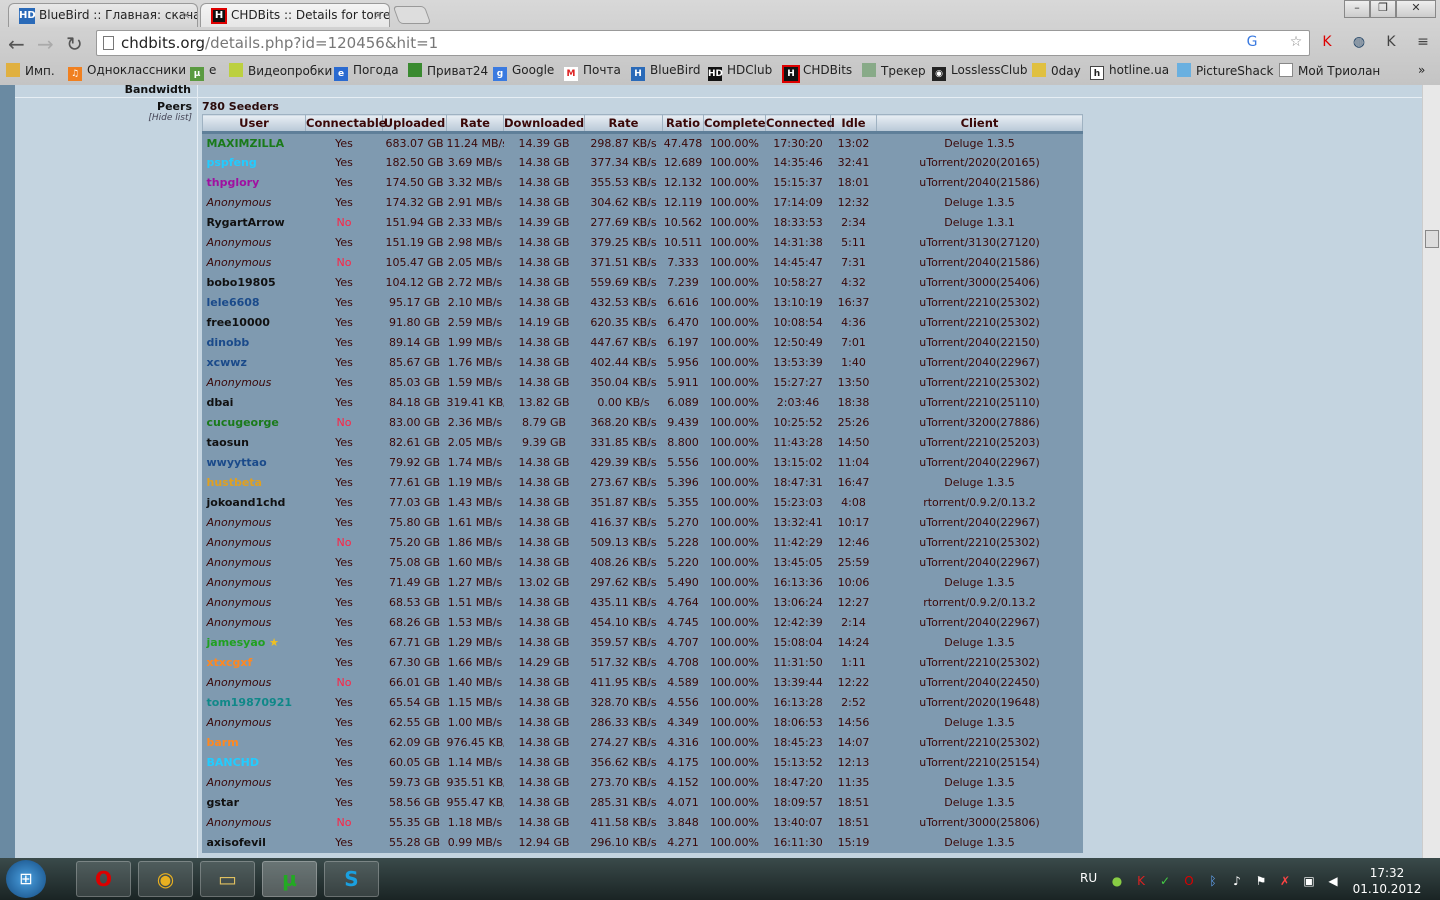 The width and height of the screenshot is (1440, 900). What do you see at coordinates (165, 879) in the screenshot?
I see `taskbar-chrome: ◉` at bounding box center [165, 879].